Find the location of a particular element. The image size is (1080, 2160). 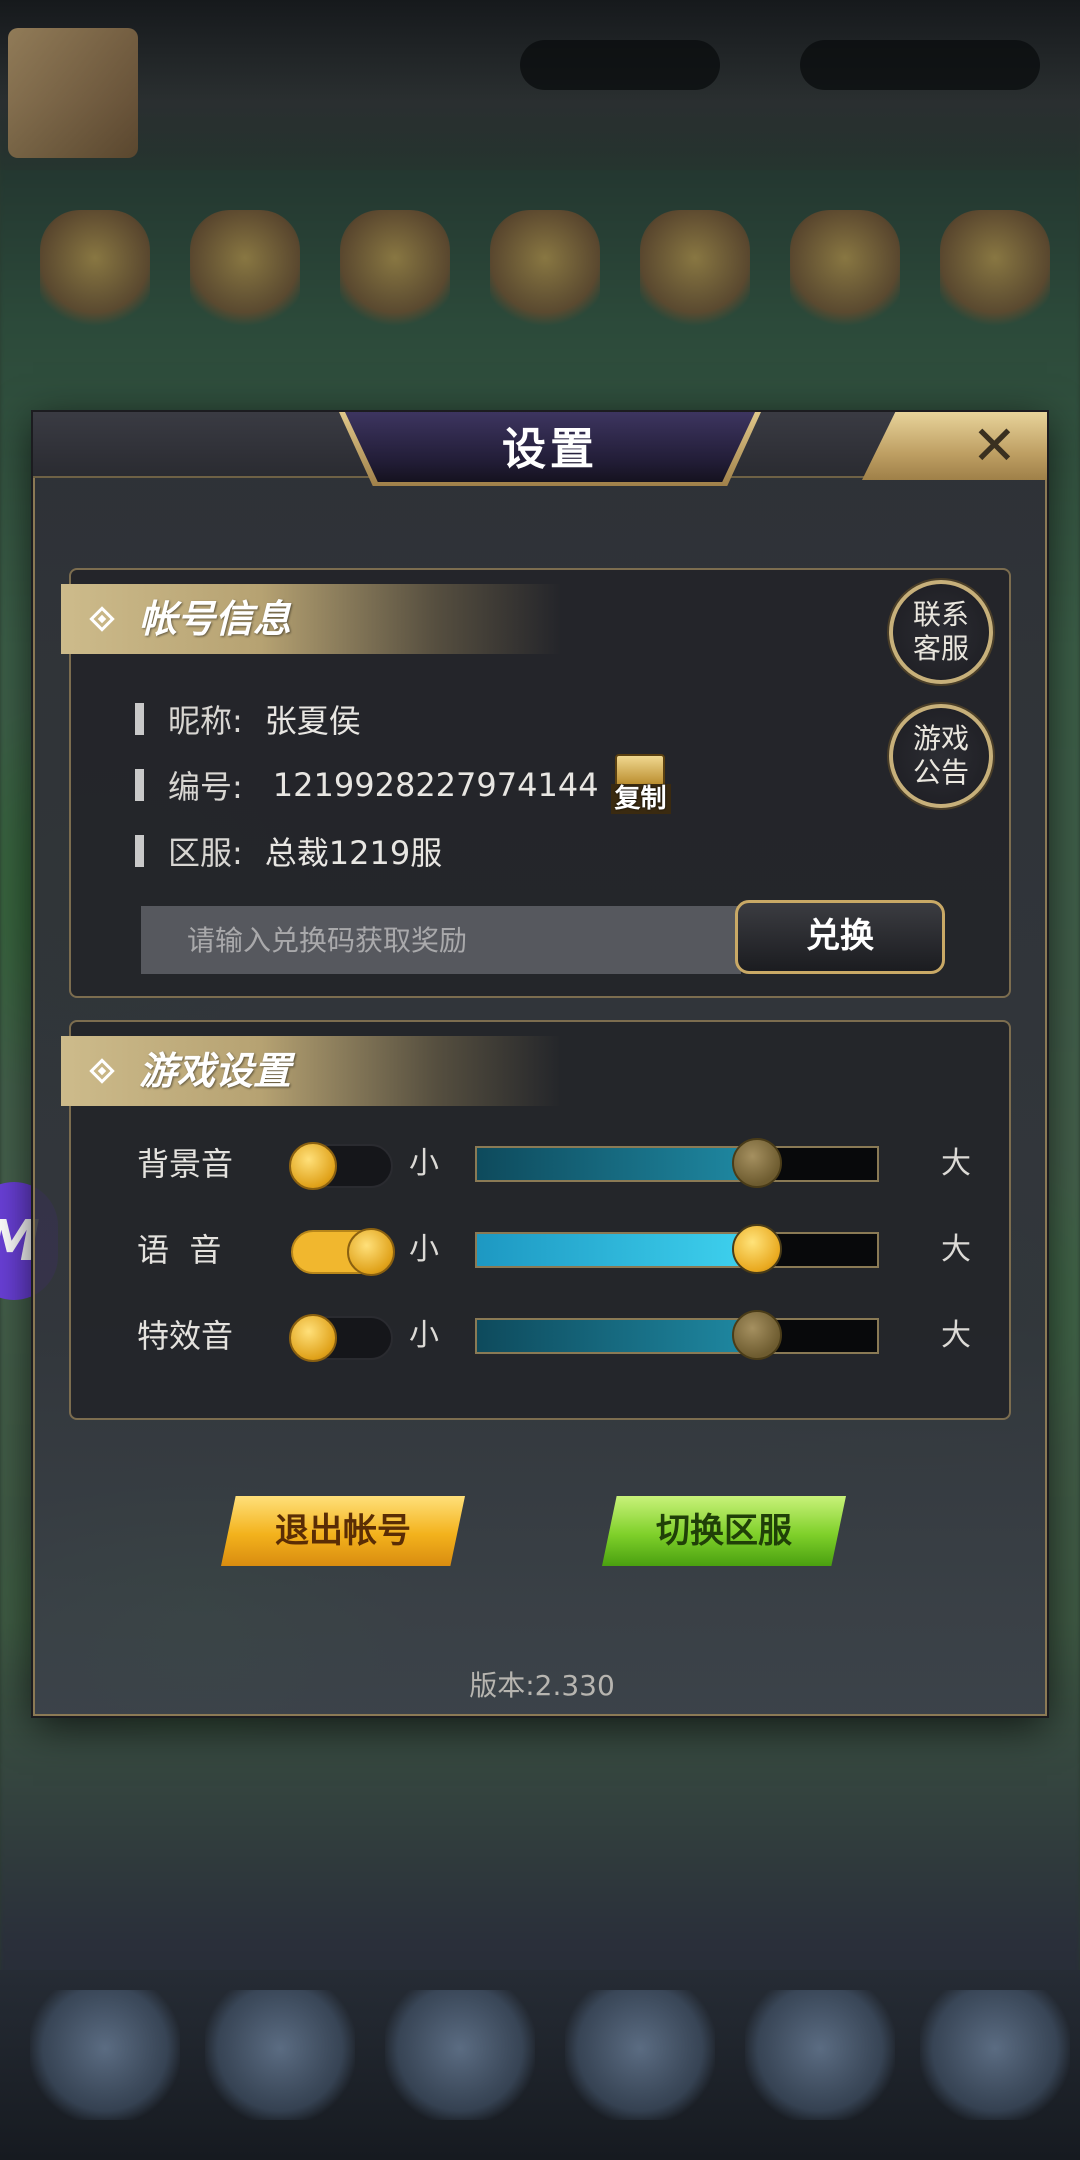

redeem-code-input is located at coordinates (441, 940).